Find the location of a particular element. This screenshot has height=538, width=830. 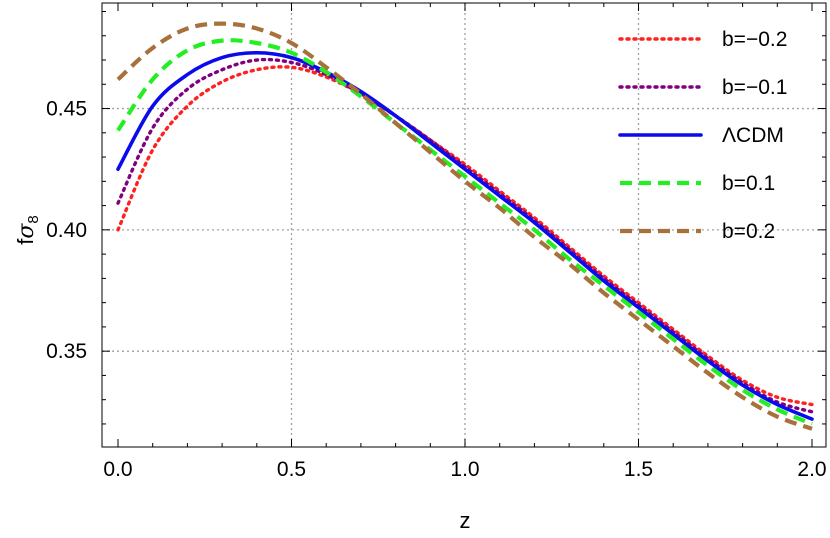

x-tick-label: 1.0 is located at coordinates (464, 469).